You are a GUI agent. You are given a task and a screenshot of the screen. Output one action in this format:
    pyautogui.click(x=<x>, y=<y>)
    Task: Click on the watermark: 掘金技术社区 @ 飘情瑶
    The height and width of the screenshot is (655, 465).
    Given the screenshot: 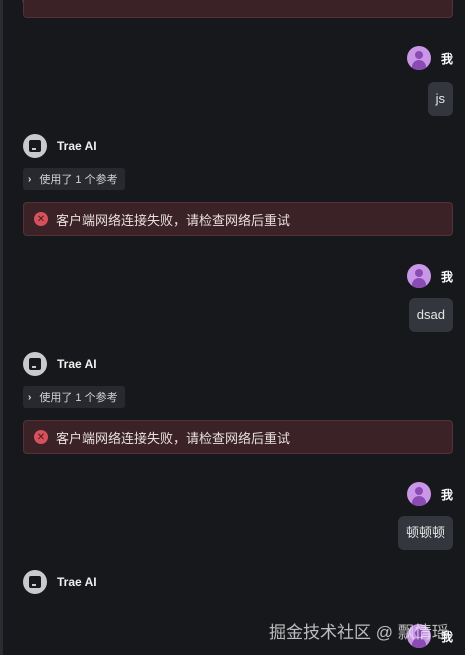 What is the action you would take?
    pyautogui.click(x=359, y=632)
    